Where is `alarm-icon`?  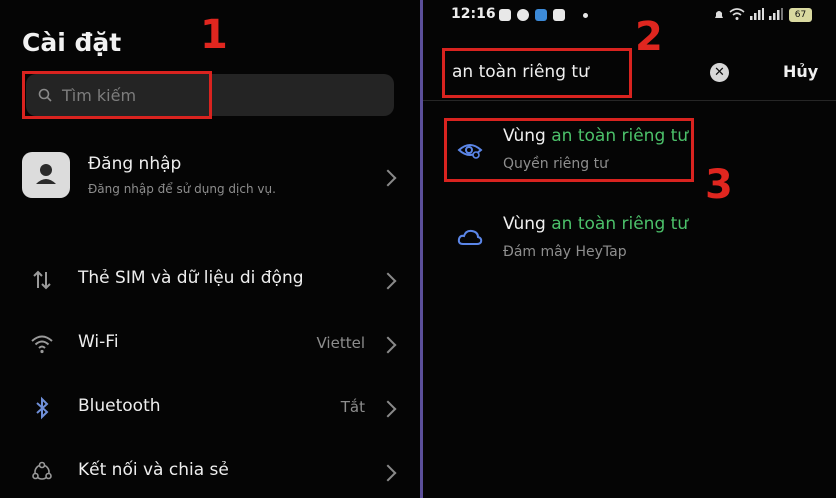
alarm-icon is located at coordinates (719, 14).